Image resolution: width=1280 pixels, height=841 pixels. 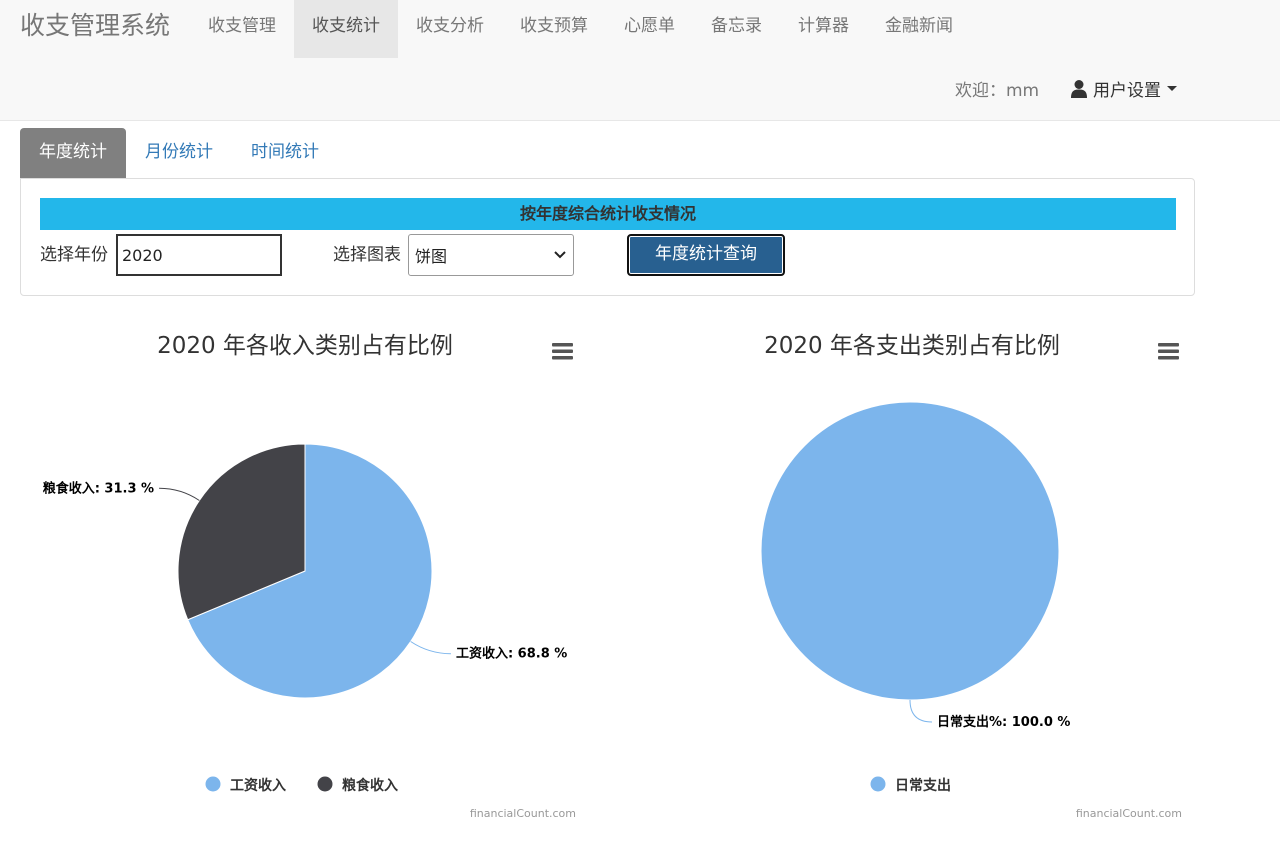 I want to click on tab-yearly: 年度统计, so click(x=73, y=153).